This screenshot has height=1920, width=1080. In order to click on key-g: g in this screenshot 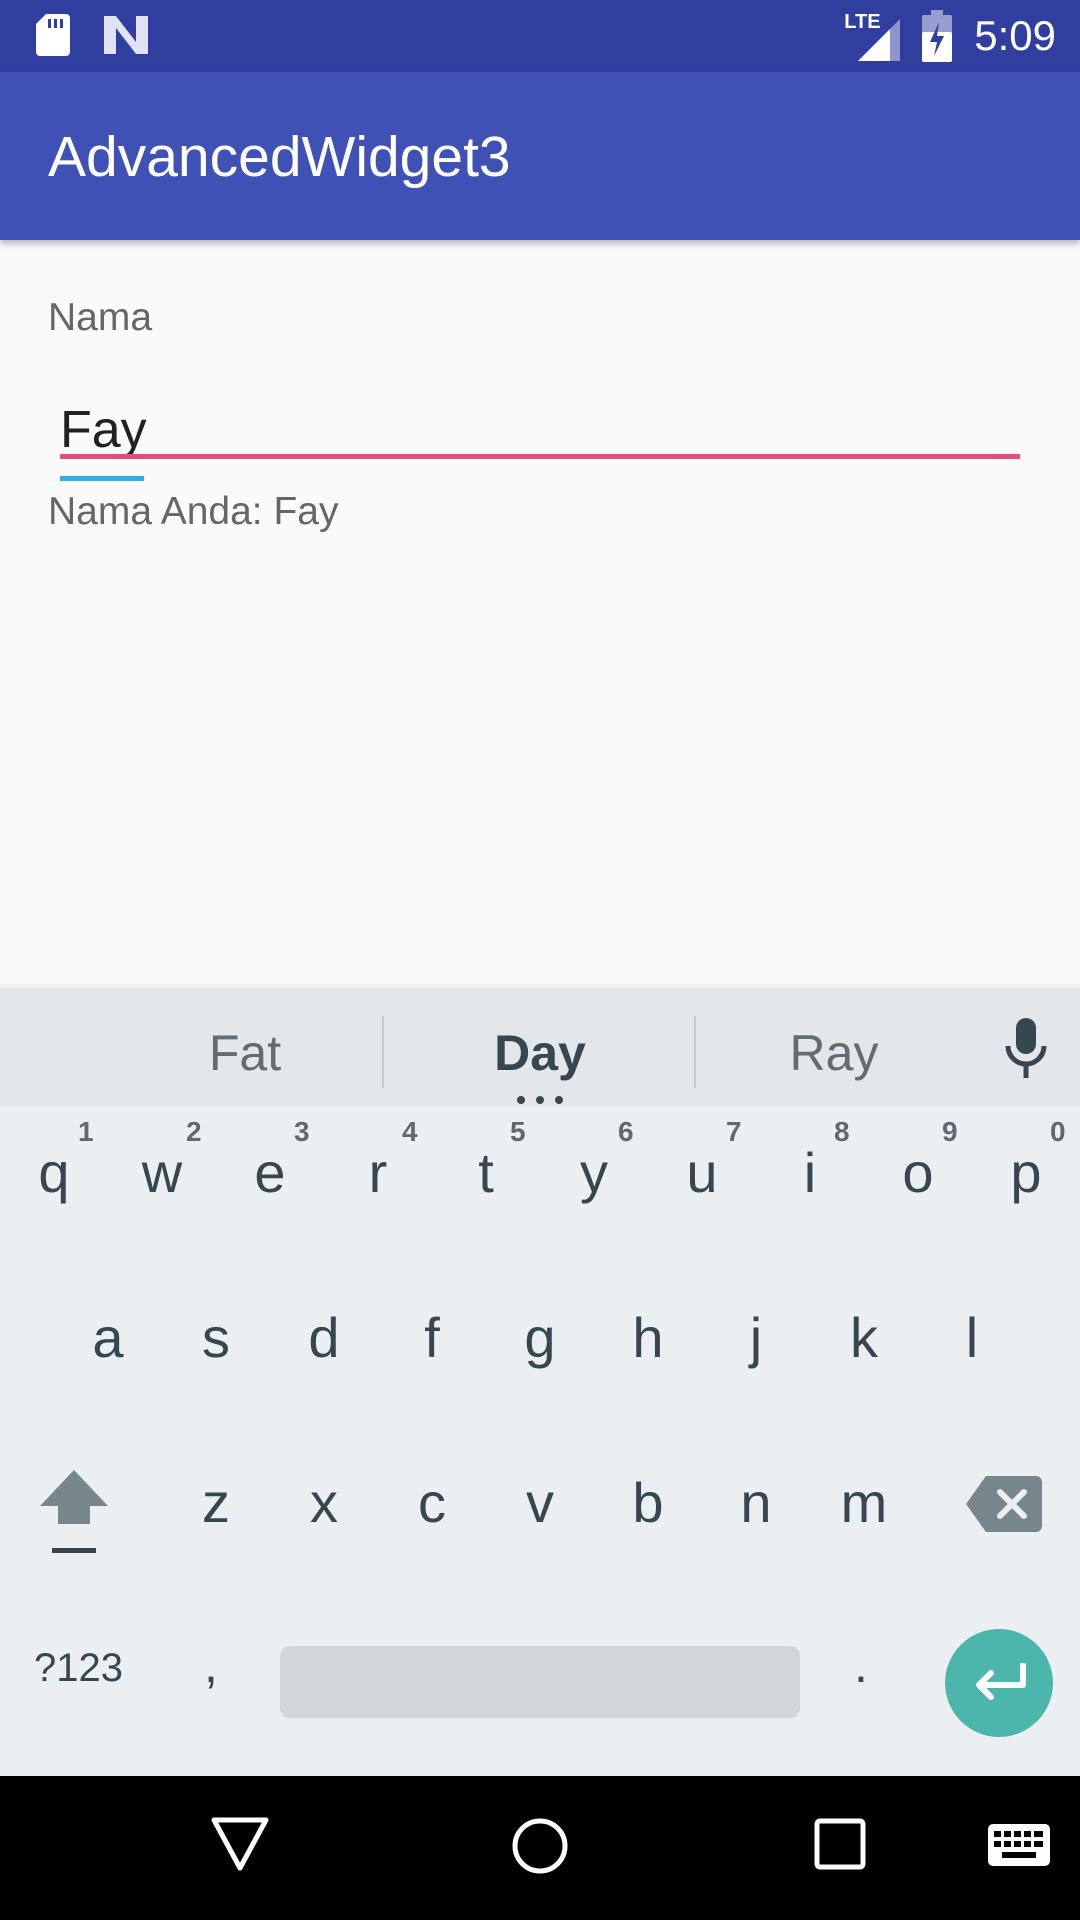, I will do `click(540, 1337)`.